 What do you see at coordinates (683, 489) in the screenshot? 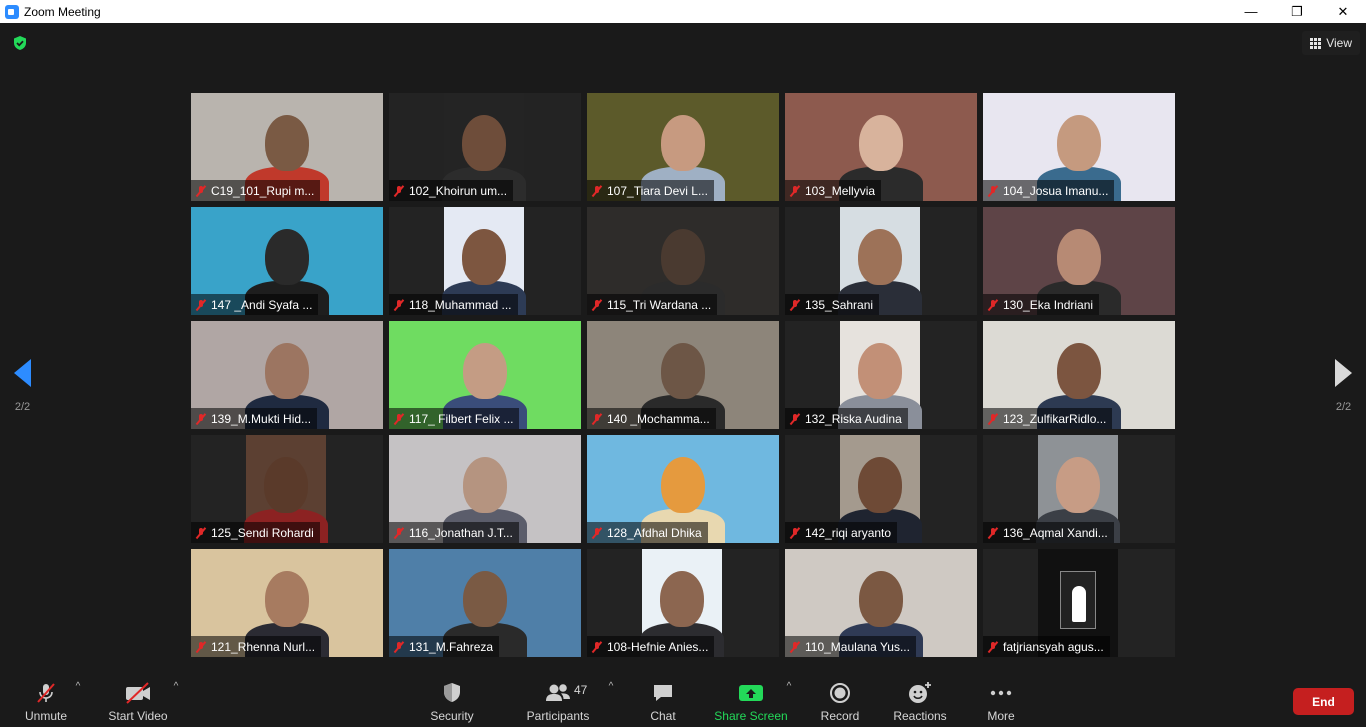
I see `participant-tile: 128_Afdhal Dhika` at bounding box center [683, 489].